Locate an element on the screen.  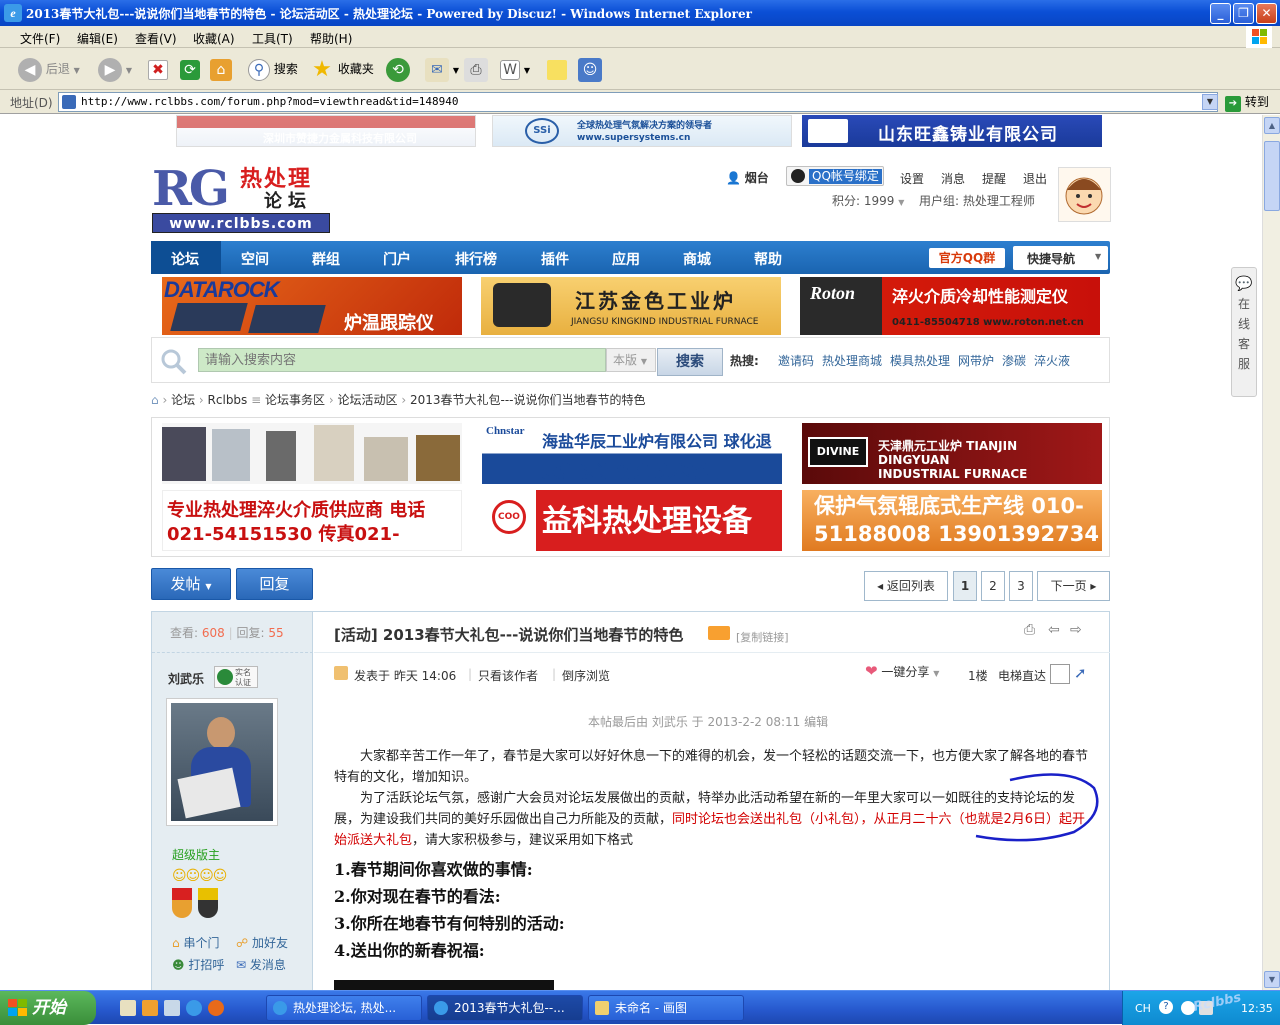
breadcrumb-affairs: 论坛事务区 is located at coordinates (295, 400).